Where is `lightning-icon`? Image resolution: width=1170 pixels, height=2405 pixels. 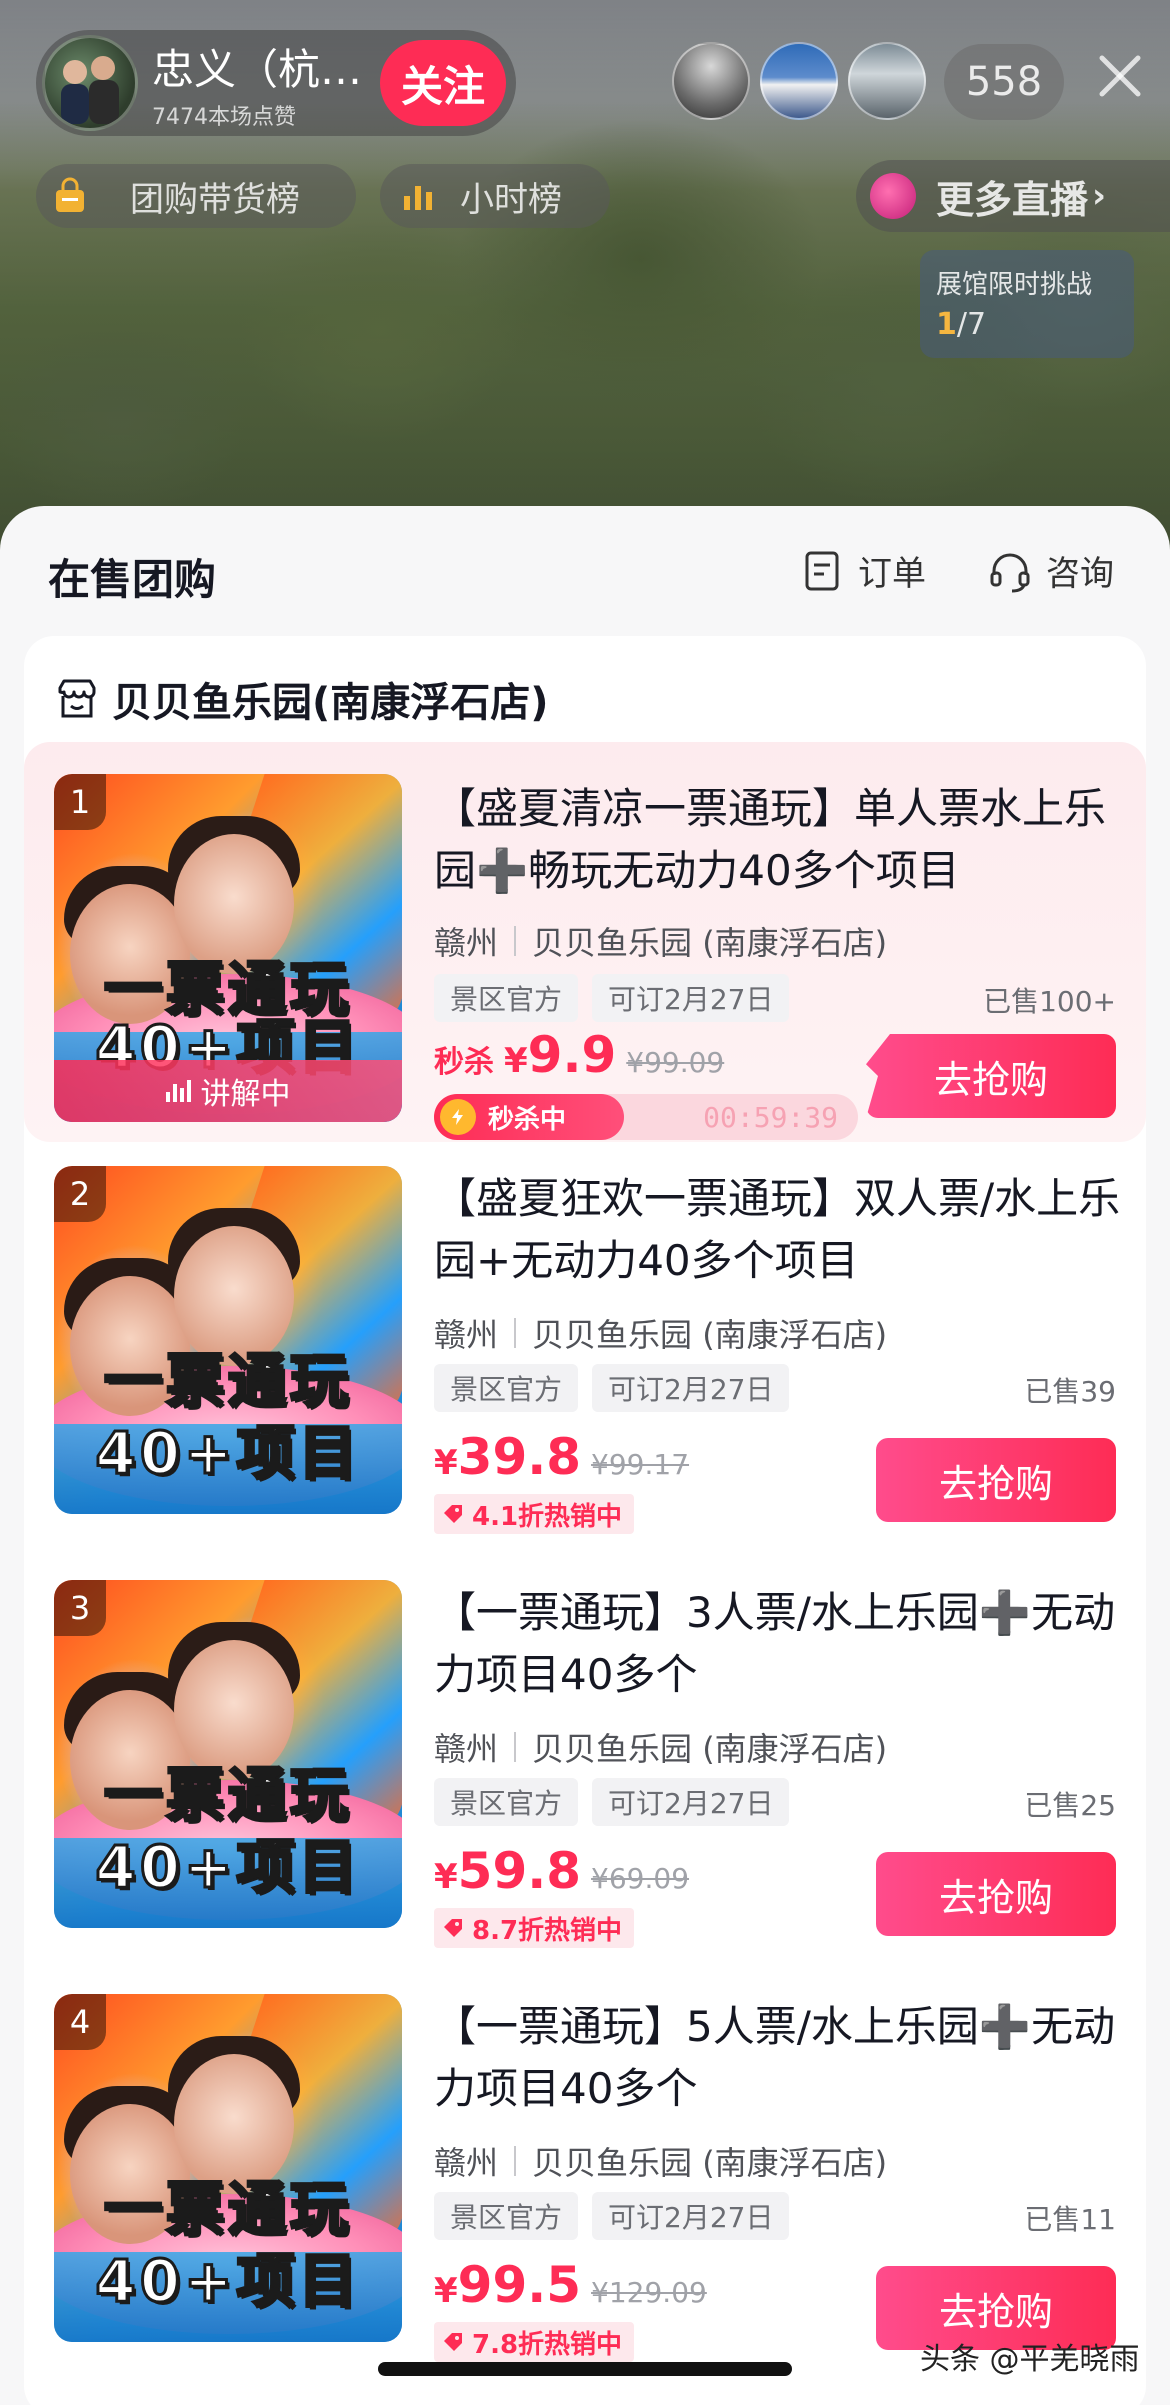
lightning-icon is located at coordinates (458, 1117).